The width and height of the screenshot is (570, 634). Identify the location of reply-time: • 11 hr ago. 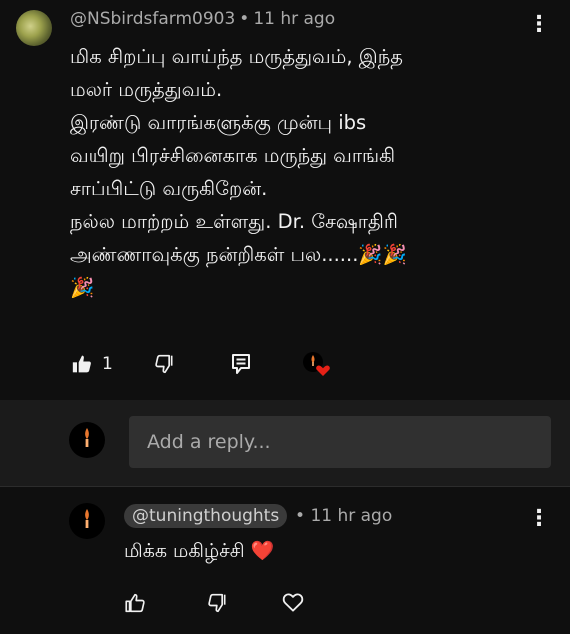
(343, 516).